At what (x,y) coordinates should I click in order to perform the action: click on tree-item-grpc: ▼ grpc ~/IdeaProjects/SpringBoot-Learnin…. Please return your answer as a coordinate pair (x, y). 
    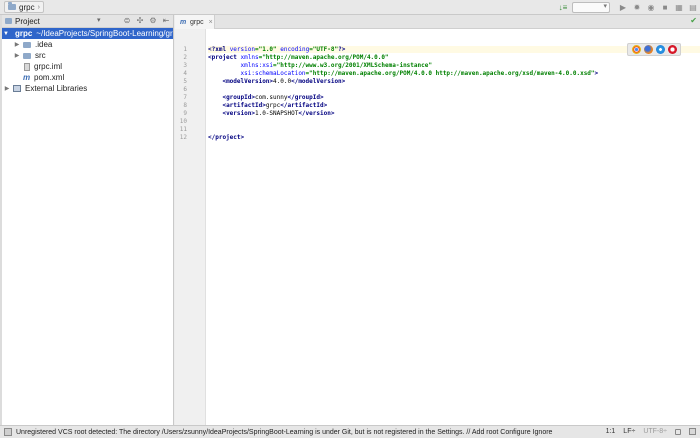
    Looking at the image, I should click on (87, 33).